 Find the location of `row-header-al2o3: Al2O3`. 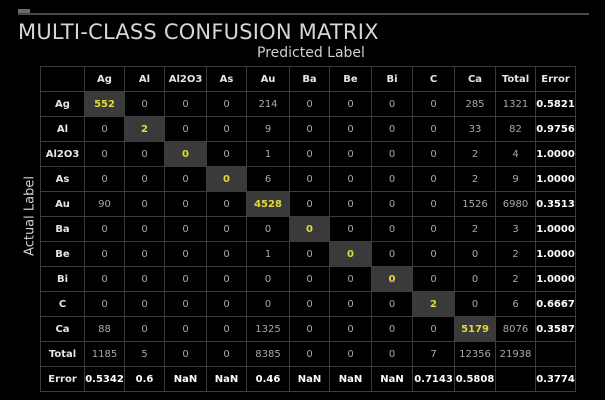

row-header-al2o3: Al2O3 is located at coordinates (62, 154).